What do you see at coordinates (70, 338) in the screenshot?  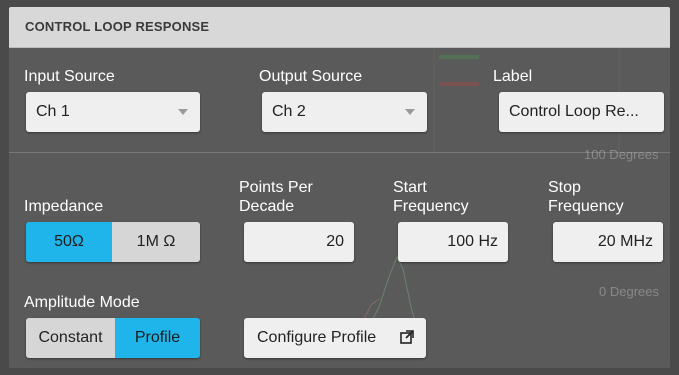 I see `amplitude-mode-option-constant: Constant` at bounding box center [70, 338].